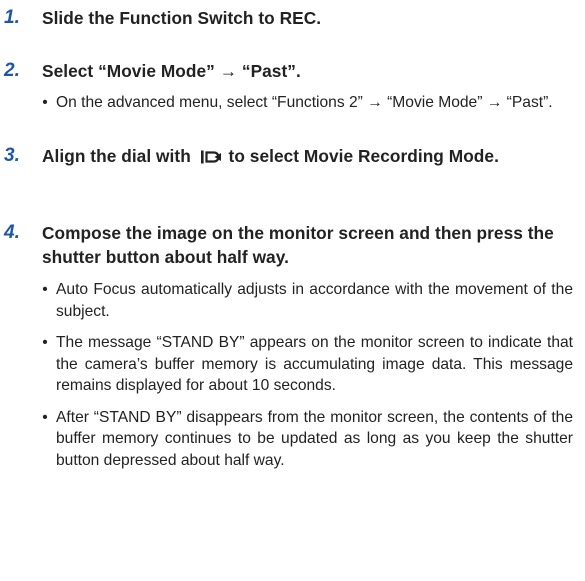  Describe the element at coordinates (182, 18) in the screenshot. I see `step-1-text: Slide the Function Switch to REC.` at that location.